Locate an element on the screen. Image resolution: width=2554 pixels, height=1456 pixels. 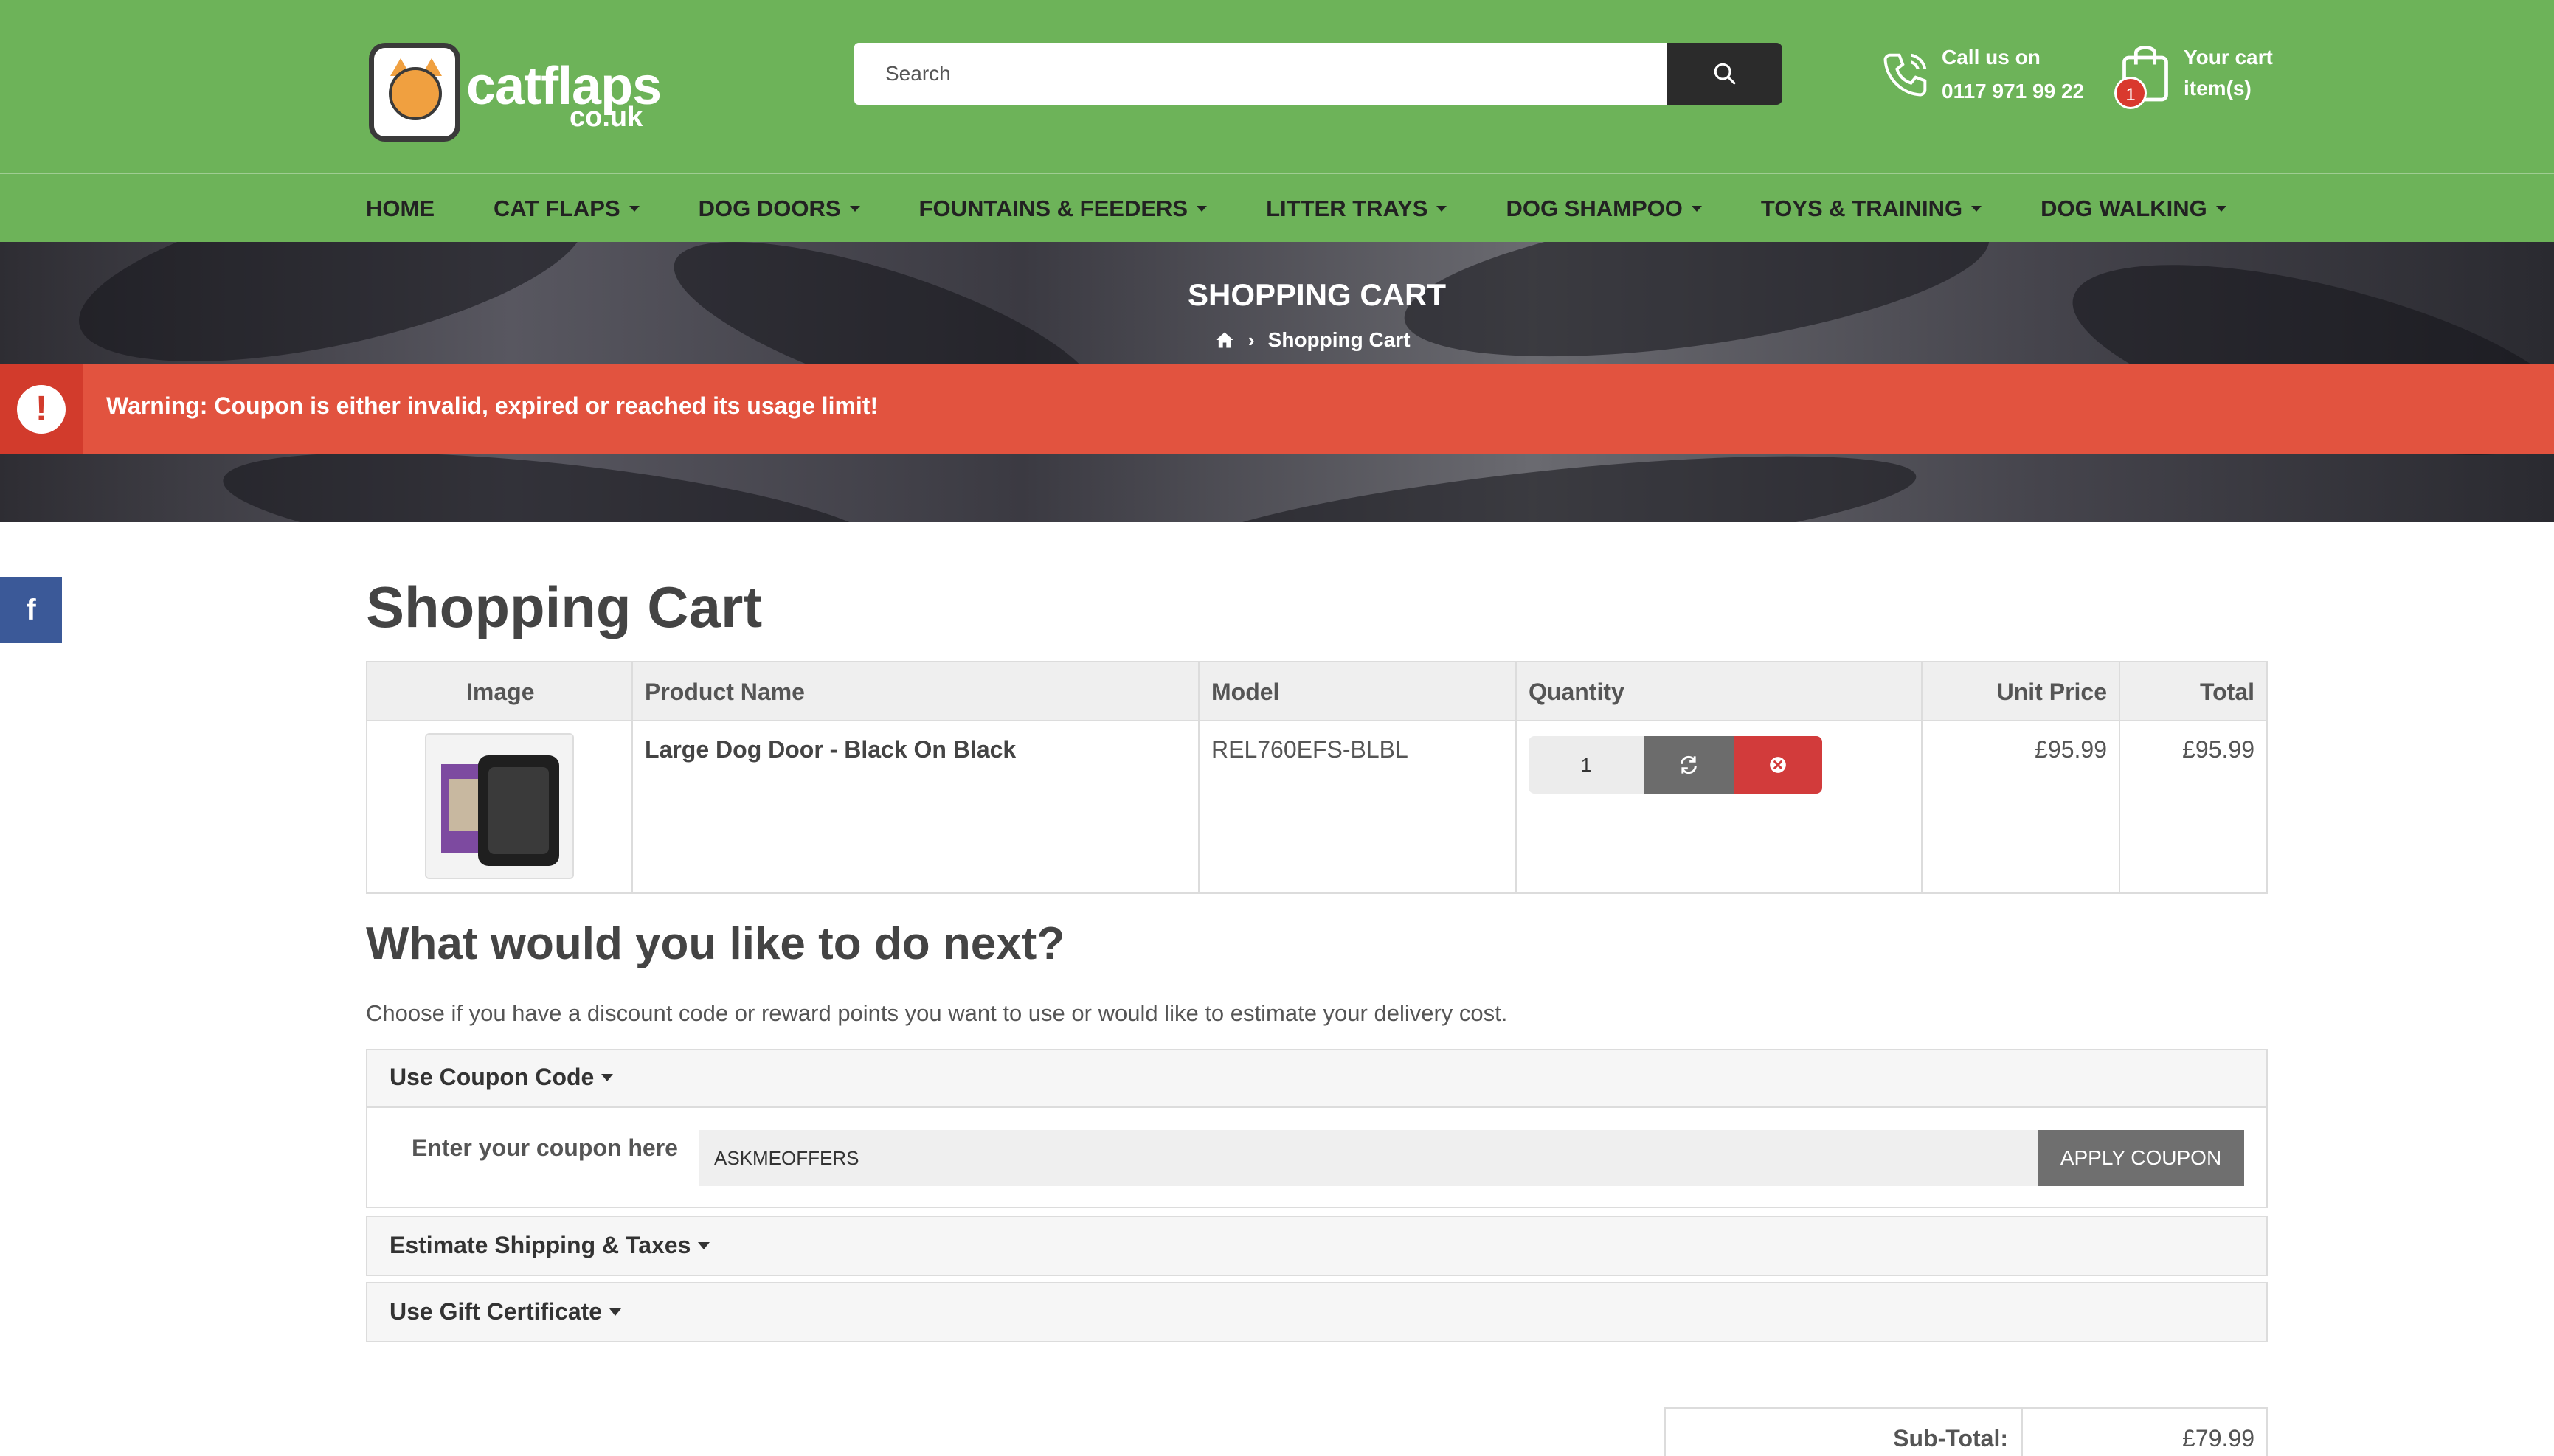
coupon-panel-toggle: Use Coupon Code is located at coordinates (502, 1077).